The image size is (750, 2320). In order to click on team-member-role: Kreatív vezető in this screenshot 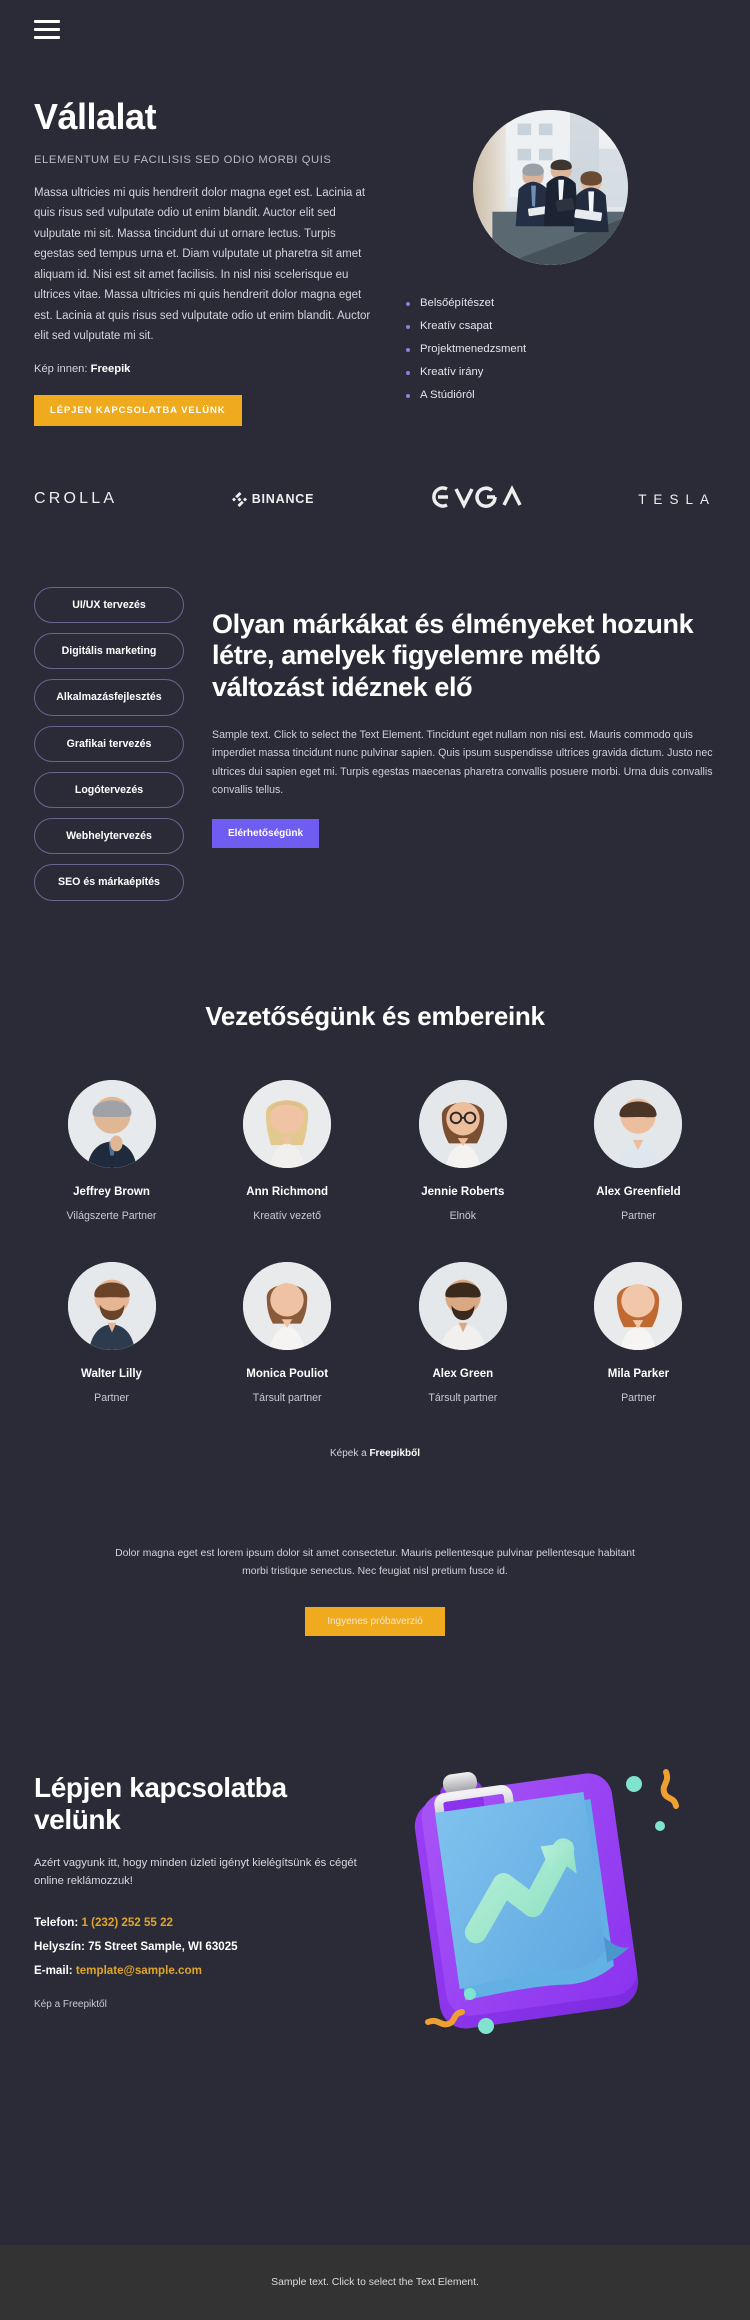, I will do `click(287, 1215)`.